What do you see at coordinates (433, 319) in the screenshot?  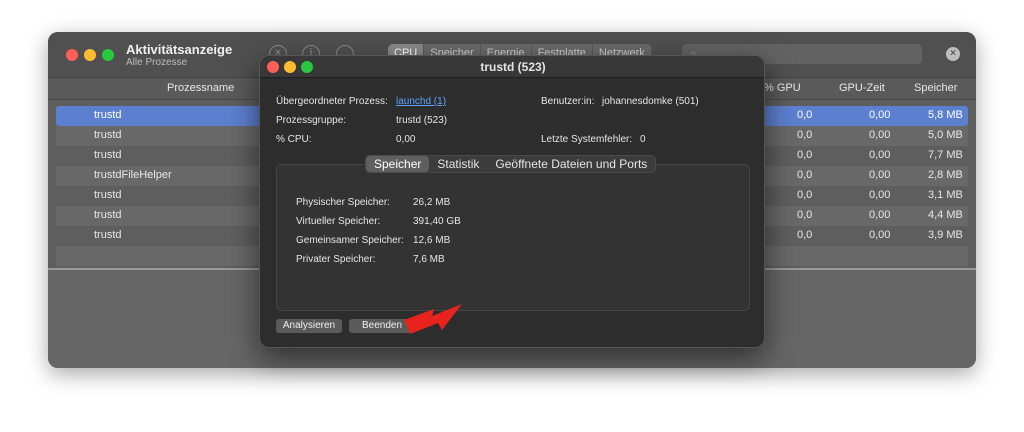 I see `arrow-icon` at bounding box center [433, 319].